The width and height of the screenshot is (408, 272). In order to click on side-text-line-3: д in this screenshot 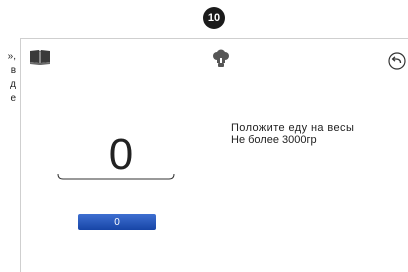, I will do `click(13, 84)`.